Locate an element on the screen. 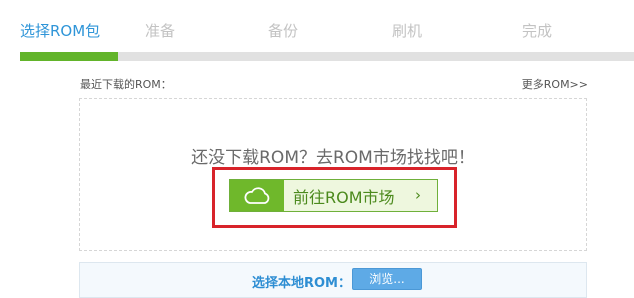  more-roms-link: 更多ROM>> is located at coordinates (555, 84).